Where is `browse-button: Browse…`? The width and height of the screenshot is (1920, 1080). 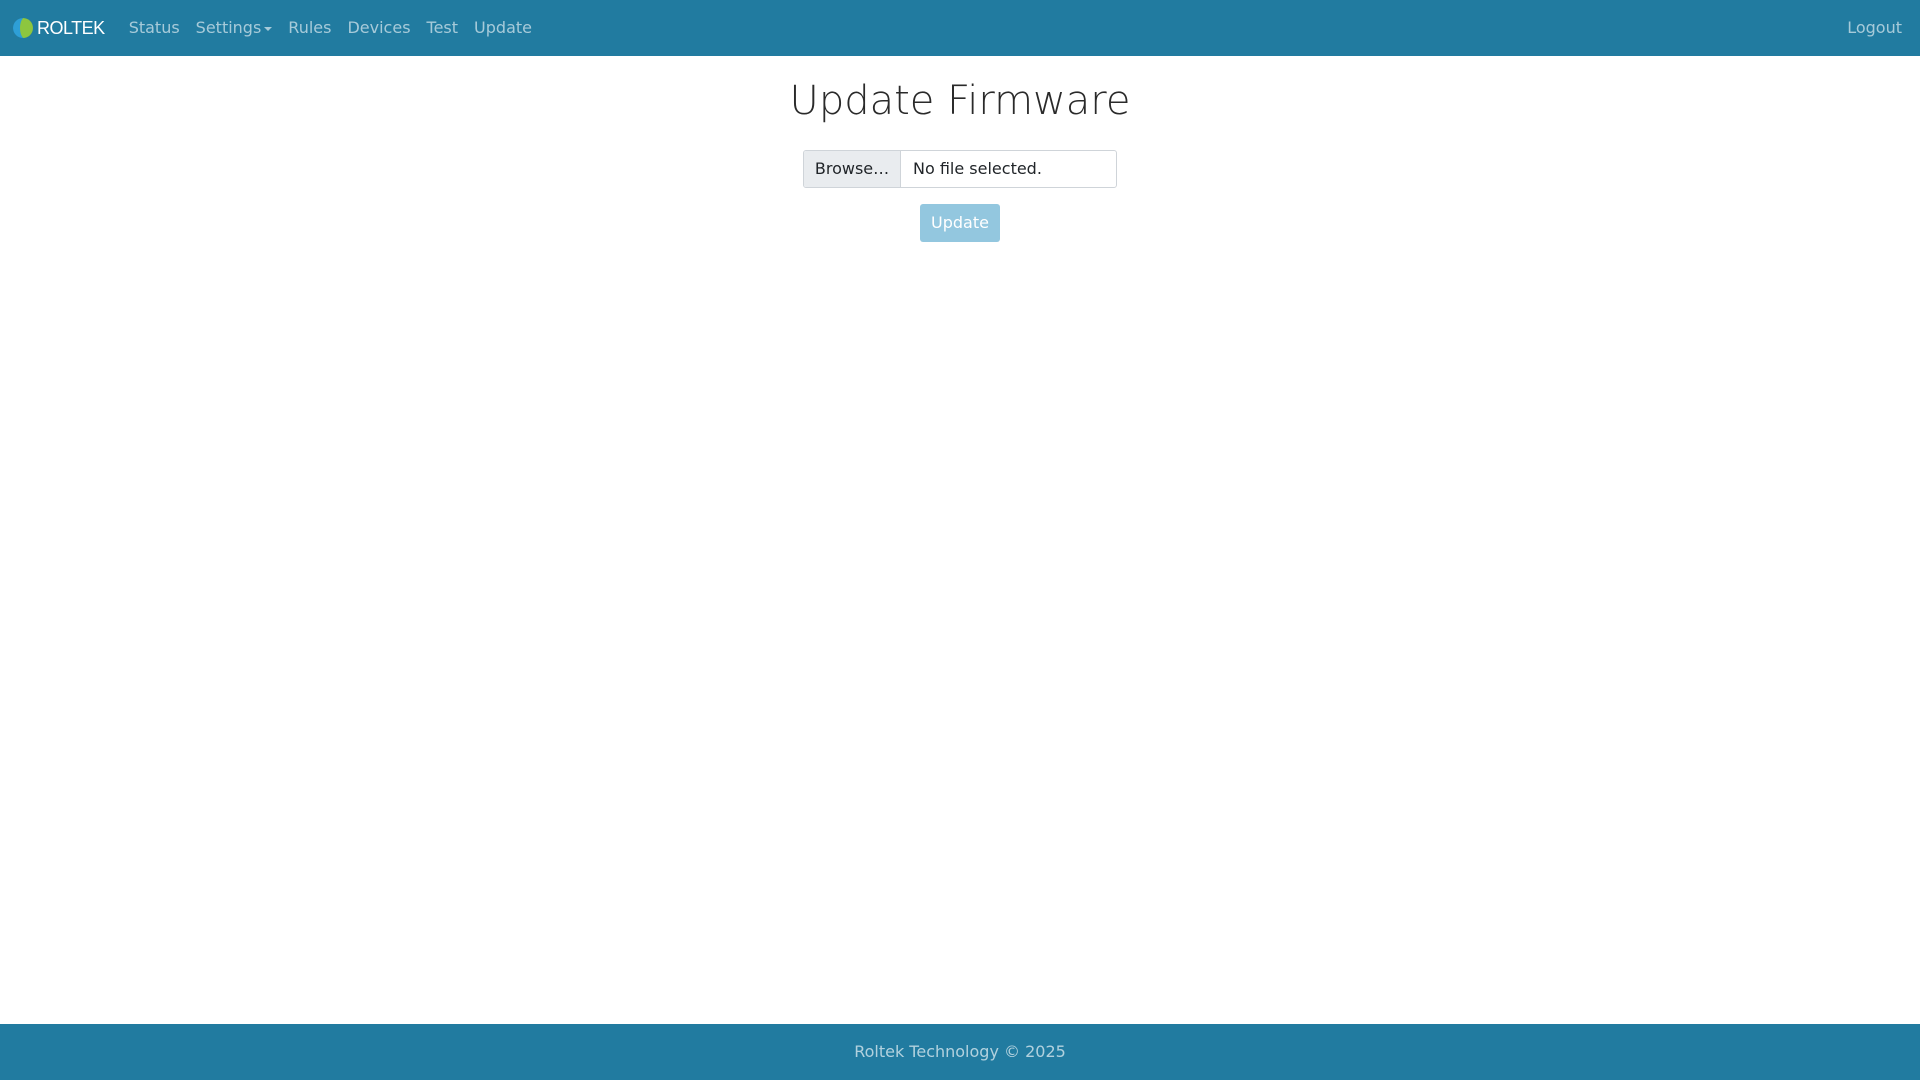 browse-button: Browse… is located at coordinates (852, 169).